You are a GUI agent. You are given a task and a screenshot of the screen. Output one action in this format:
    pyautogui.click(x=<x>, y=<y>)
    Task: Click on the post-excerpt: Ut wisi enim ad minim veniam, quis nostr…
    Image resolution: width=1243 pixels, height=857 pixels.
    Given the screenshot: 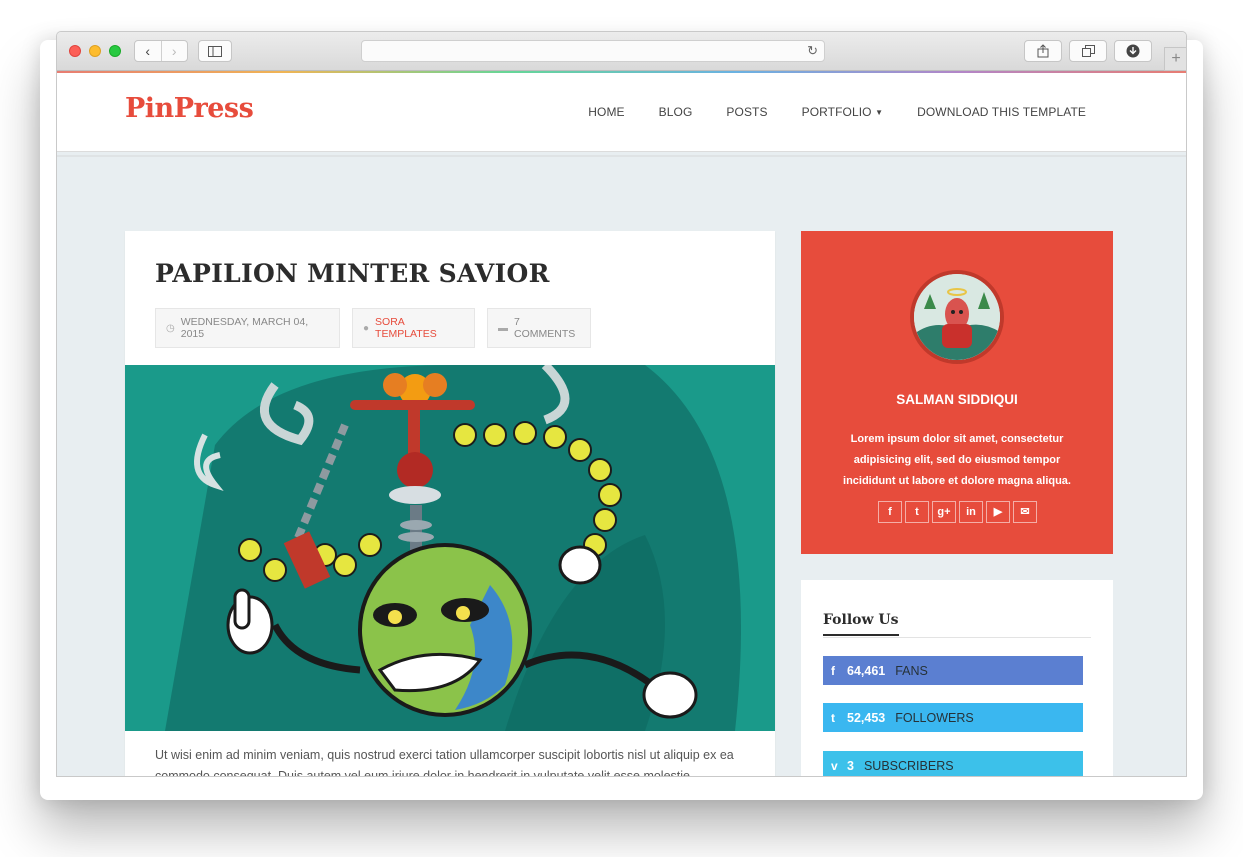 What is the action you would take?
    pyautogui.click(x=444, y=762)
    